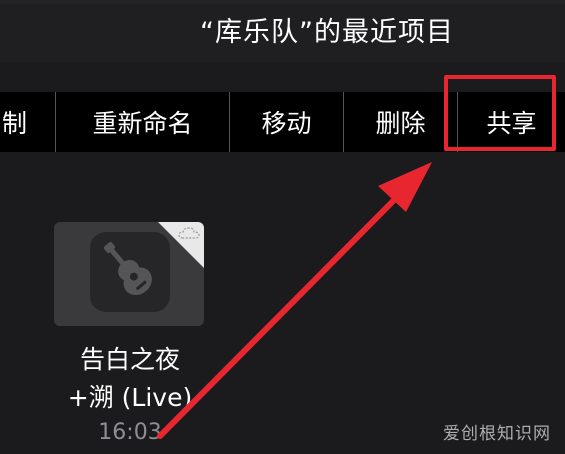  I want to click on menu-item-rename: 重新命名, so click(143, 122).